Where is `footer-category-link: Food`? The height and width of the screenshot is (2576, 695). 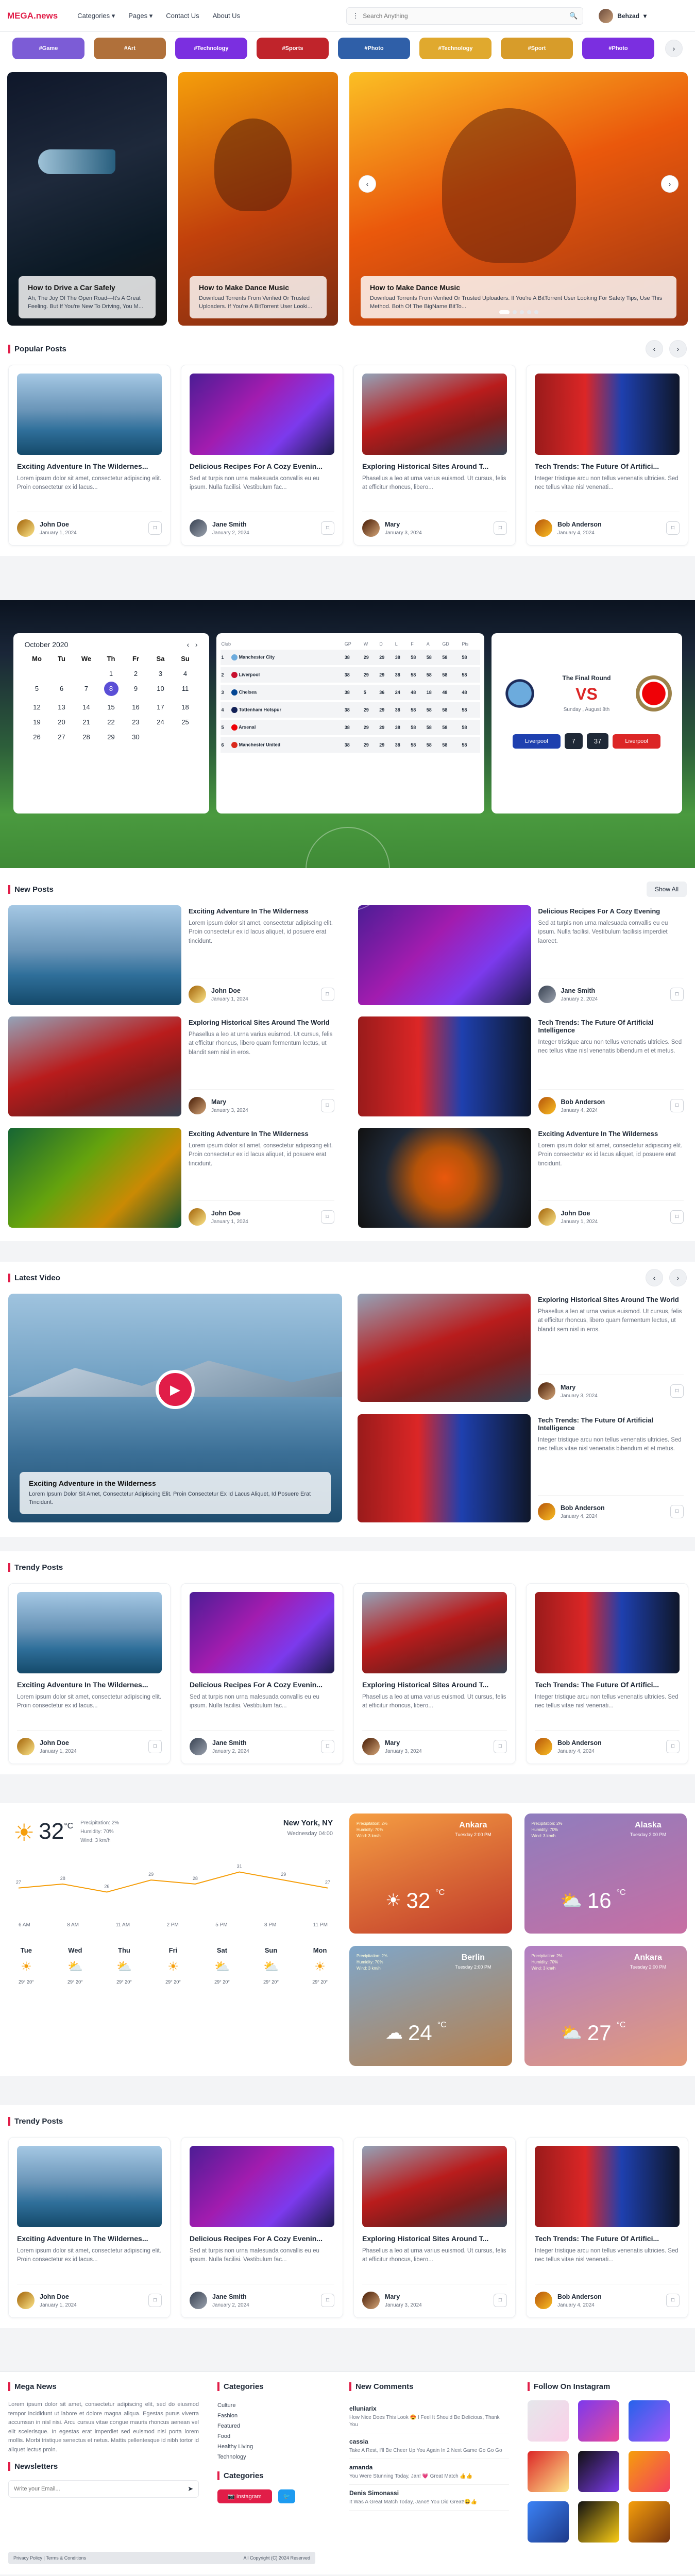 footer-category-link: Food is located at coordinates (274, 2436).